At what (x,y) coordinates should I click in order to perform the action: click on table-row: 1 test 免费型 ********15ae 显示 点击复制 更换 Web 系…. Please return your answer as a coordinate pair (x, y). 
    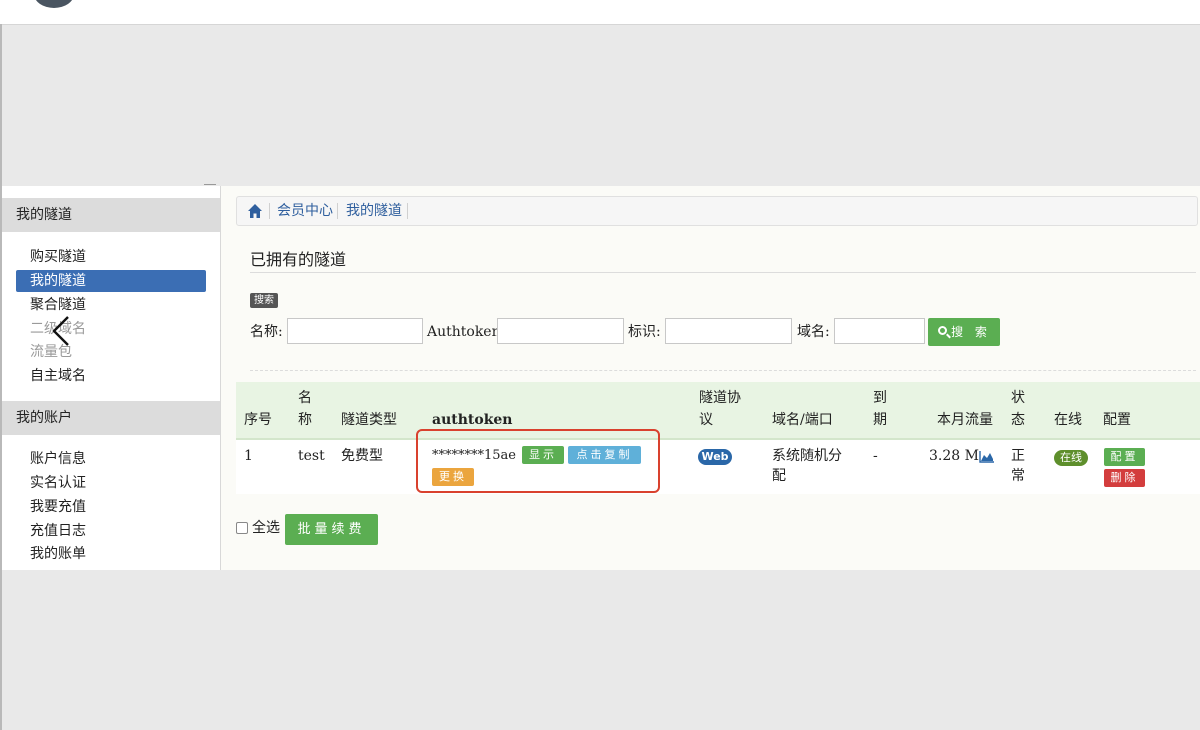
    Looking at the image, I should click on (718, 467).